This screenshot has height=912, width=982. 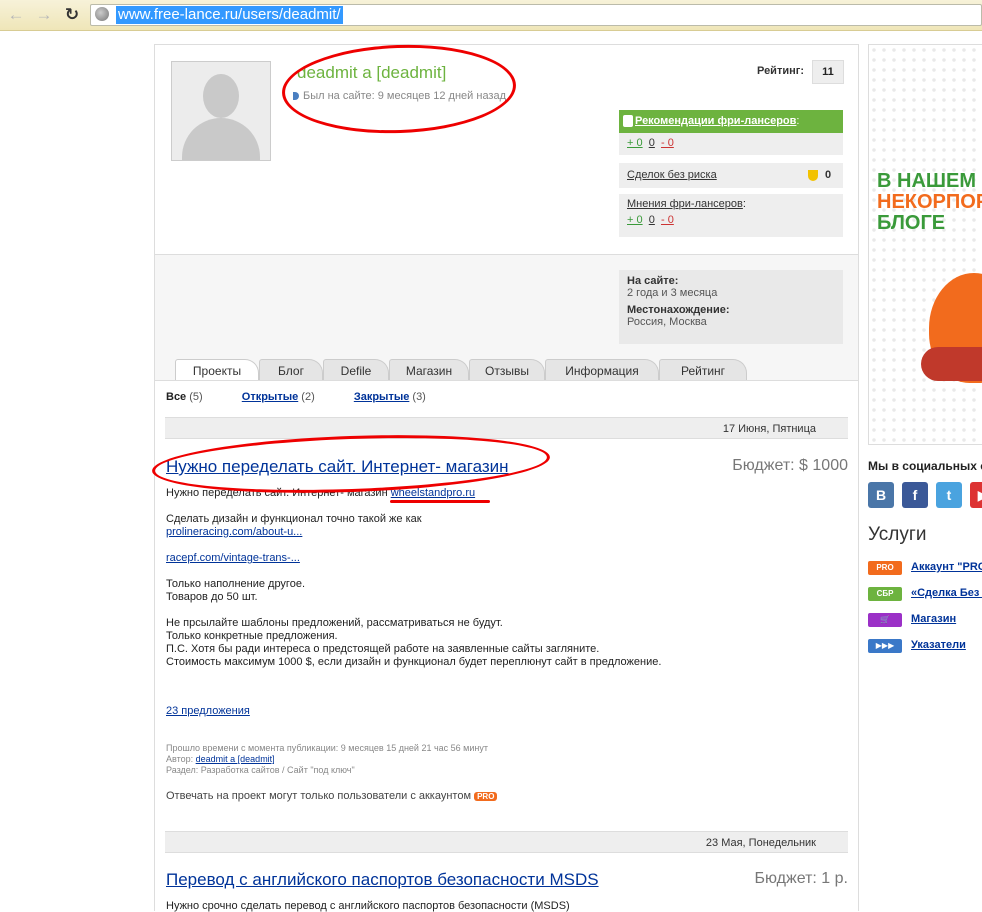 I want to click on globe-icon, so click(x=102, y=14).